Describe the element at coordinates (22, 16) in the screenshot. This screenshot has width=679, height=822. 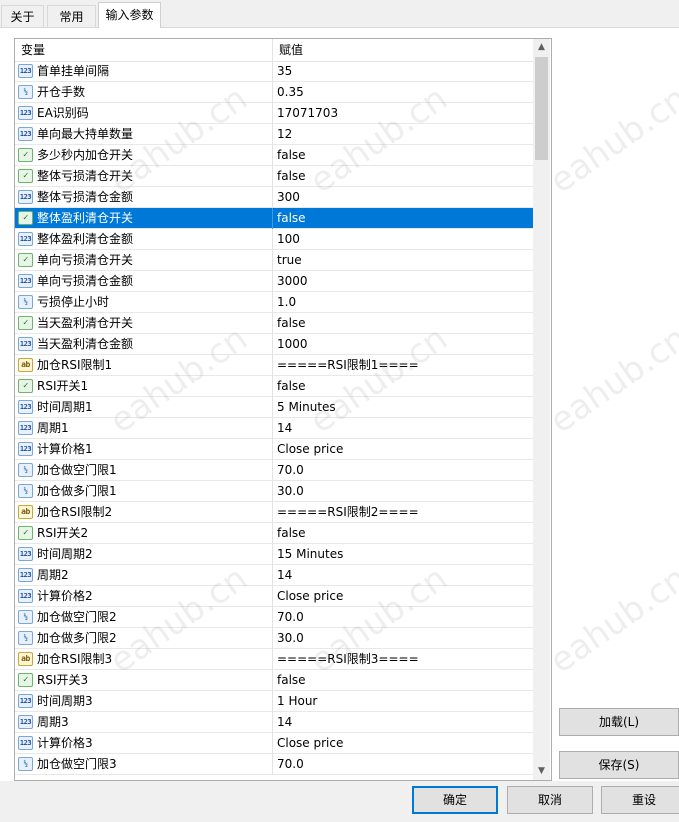
I see `tab-about: 关于` at that location.